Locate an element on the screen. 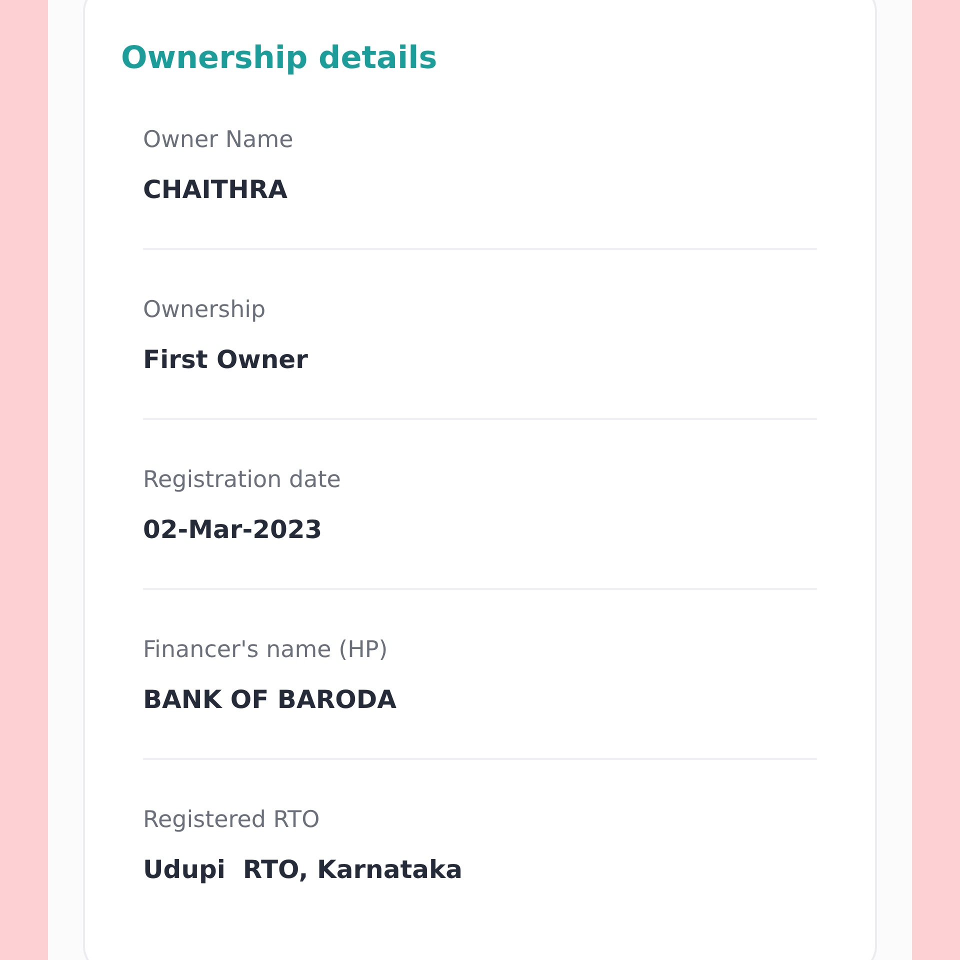 The image size is (960, 960). field-value: First Owner is located at coordinates (226, 360).